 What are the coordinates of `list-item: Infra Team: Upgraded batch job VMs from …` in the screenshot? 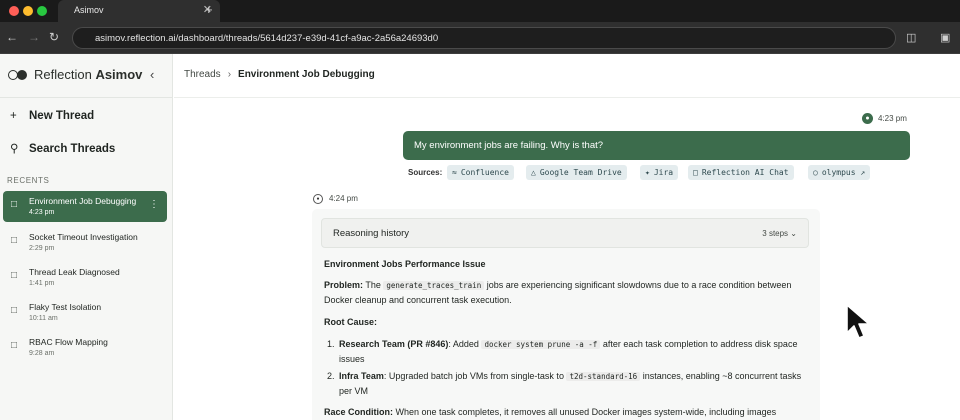 It's located at (573, 384).